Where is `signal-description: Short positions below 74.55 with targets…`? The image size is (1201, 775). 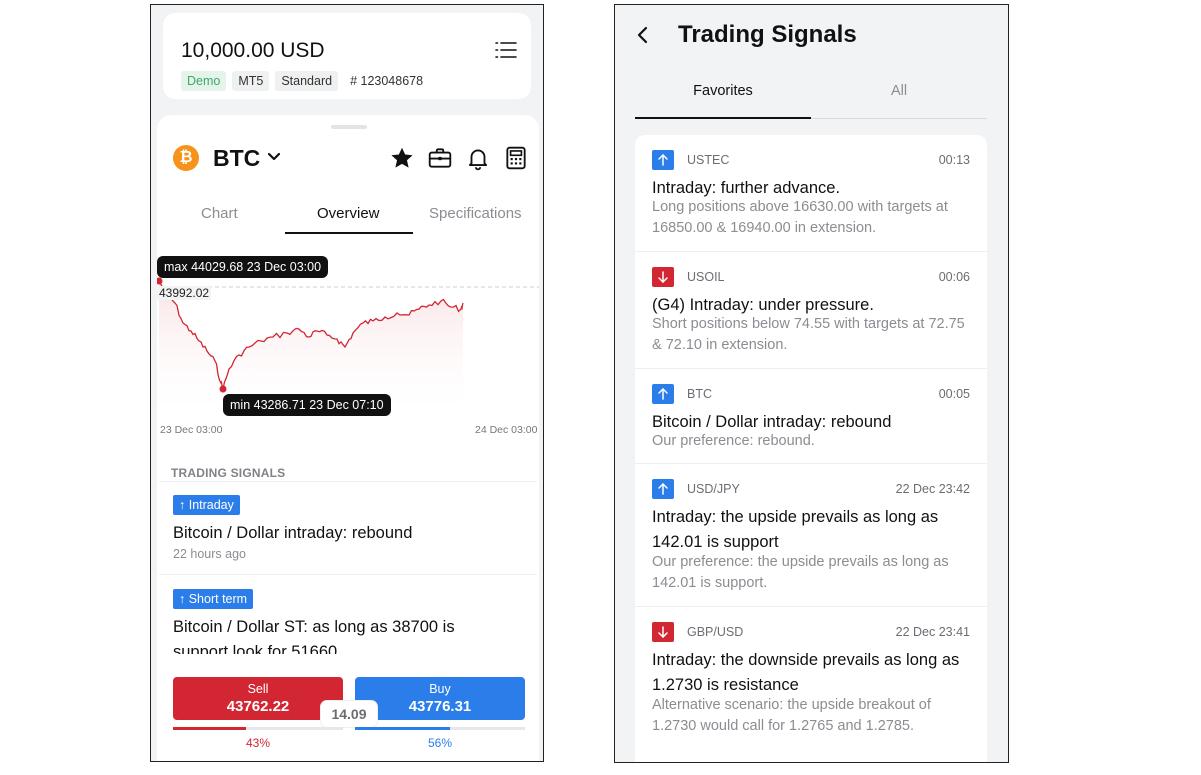 signal-description: Short positions below 74.55 with targets… is located at coordinates (808, 334).